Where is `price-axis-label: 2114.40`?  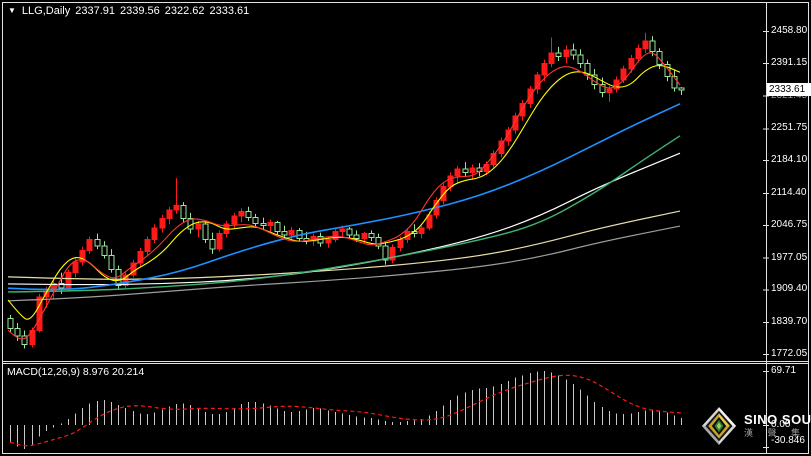
price-axis-label: 2114.40 is located at coordinates (789, 192).